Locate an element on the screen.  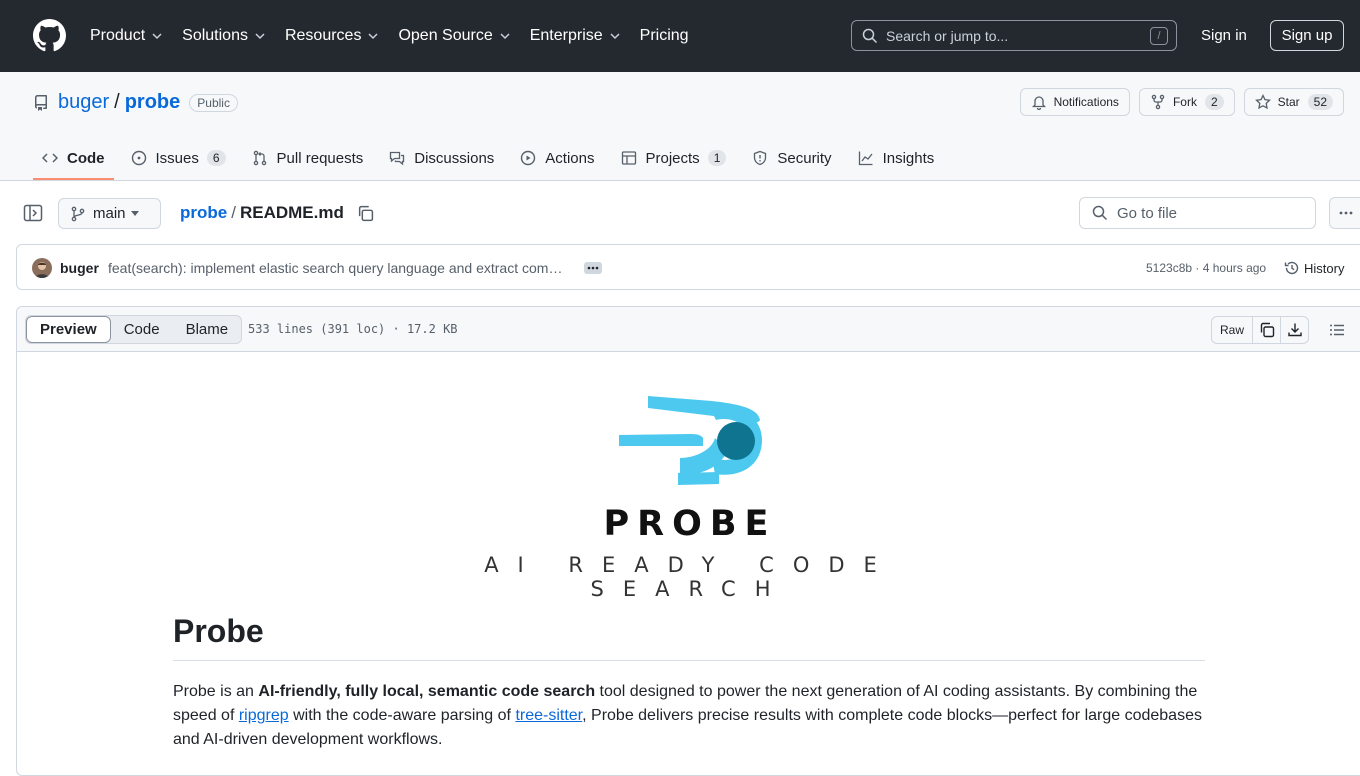
global-search-input: Search or jump to... / is located at coordinates (1014, 35).